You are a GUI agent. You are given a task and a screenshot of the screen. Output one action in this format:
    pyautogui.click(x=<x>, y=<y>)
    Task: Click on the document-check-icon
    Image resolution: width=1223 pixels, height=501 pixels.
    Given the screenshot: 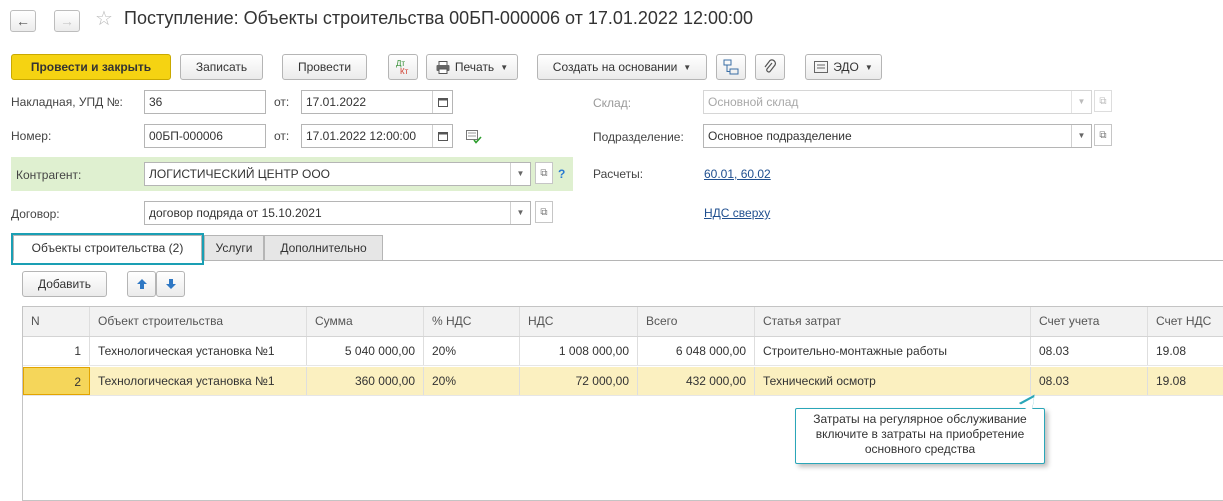 What is the action you would take?
    pyautogui.click(x=474, y=138)
    